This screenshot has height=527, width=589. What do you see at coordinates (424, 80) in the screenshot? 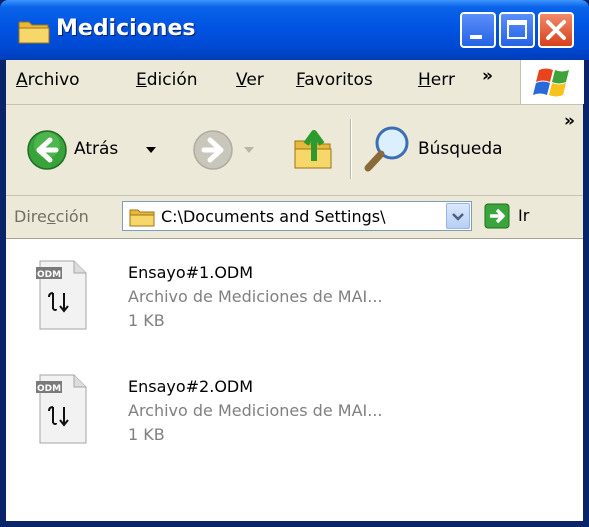
I see `menu-accelerator: H` at bounding box center [424, 80].